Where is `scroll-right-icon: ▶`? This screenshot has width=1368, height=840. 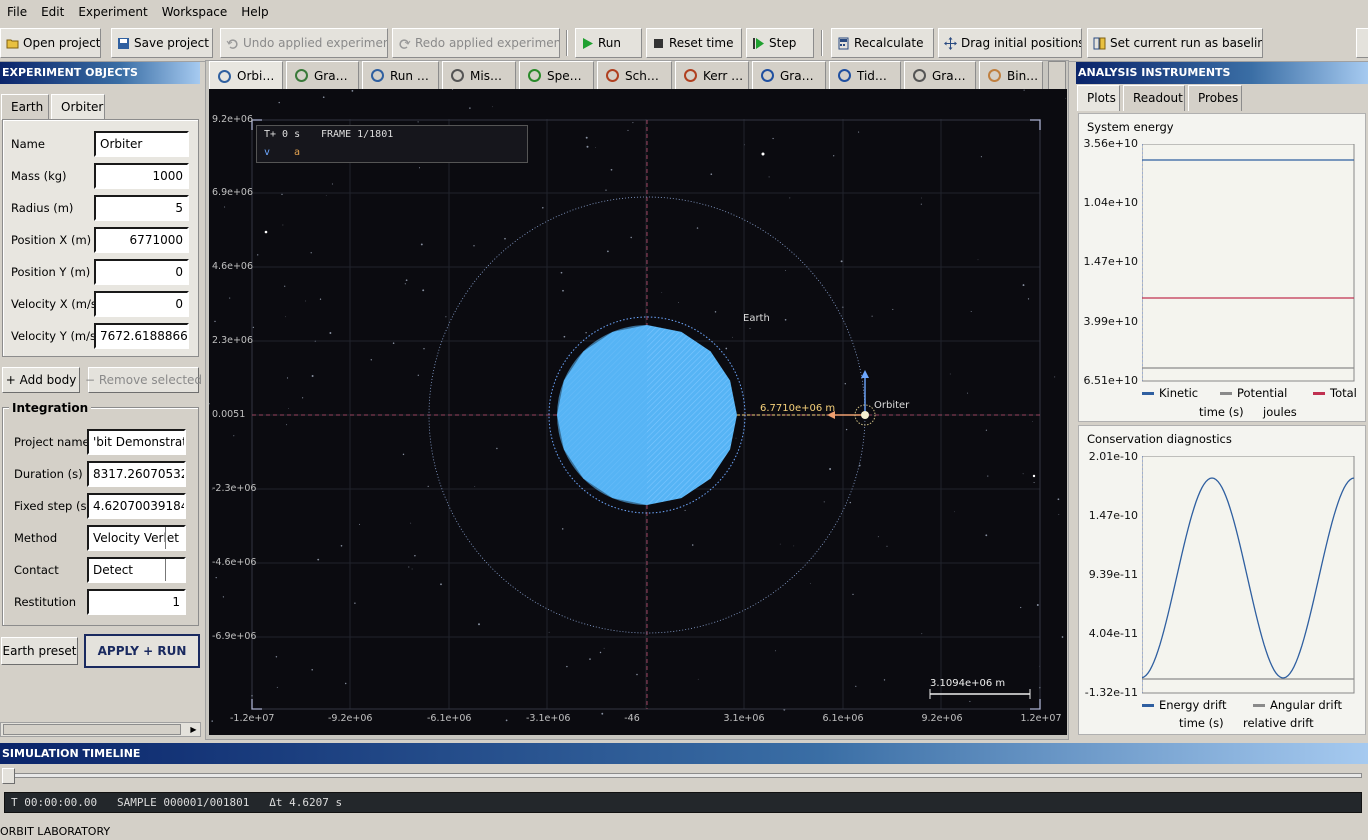
scroll-right-icon: ▶ is located at coordinates (193, 729).